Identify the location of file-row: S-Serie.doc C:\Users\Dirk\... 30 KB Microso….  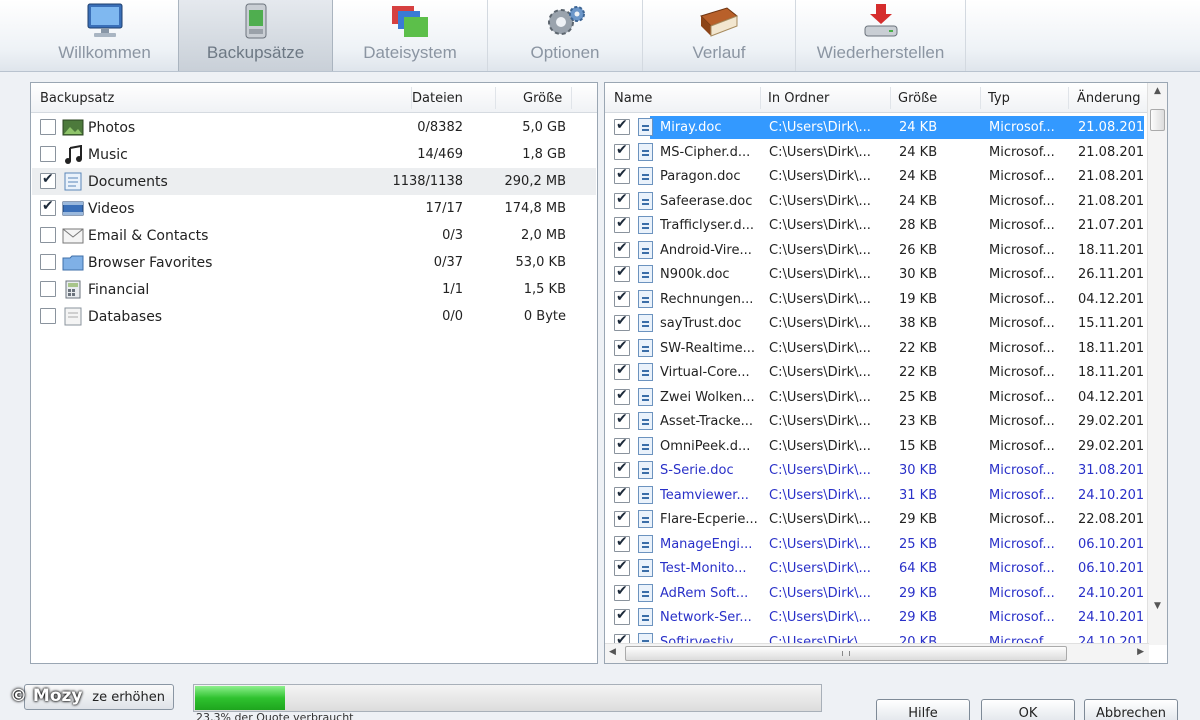
(875, 470).